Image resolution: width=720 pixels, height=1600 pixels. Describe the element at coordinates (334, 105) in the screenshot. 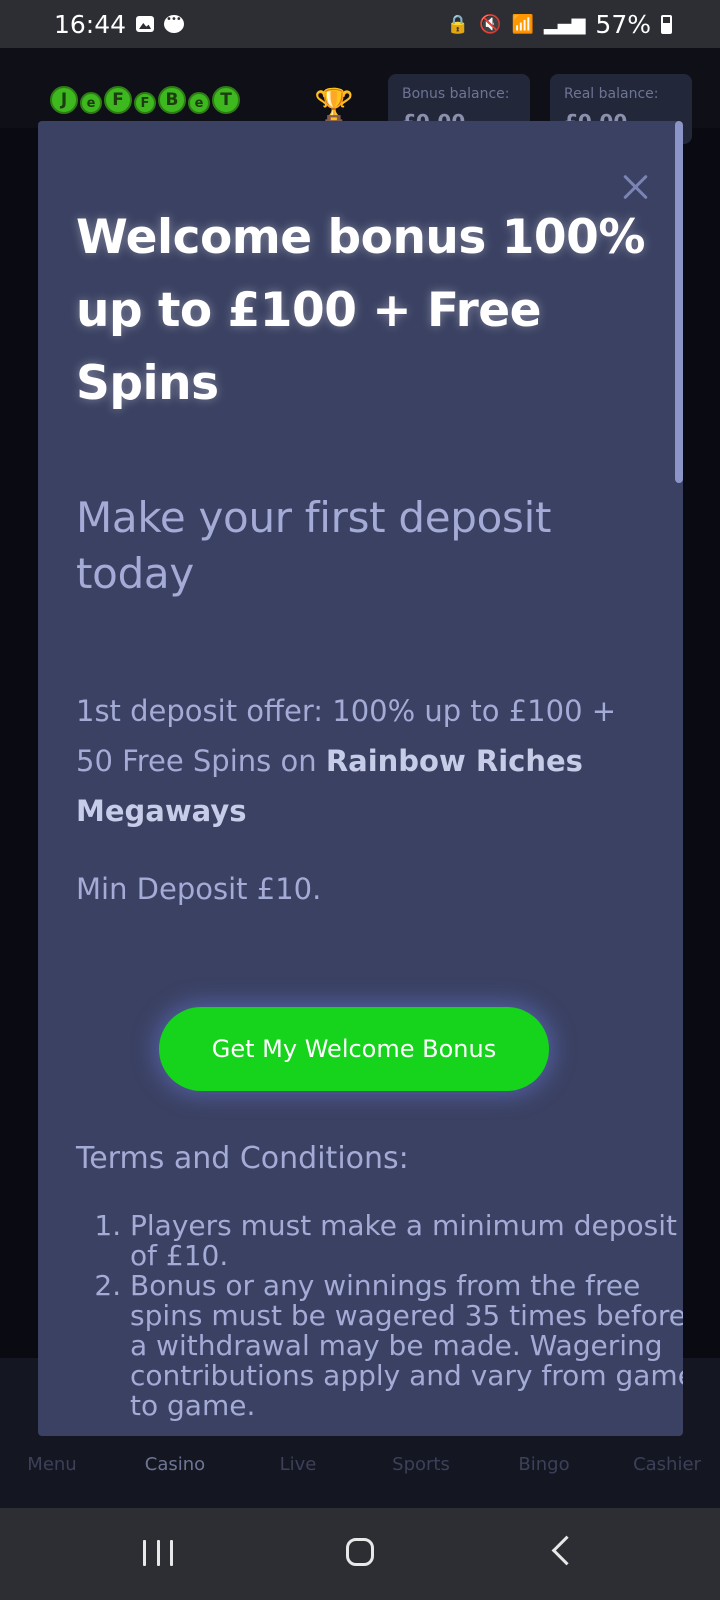

I see `trophy-icon: 🏆` at that location.